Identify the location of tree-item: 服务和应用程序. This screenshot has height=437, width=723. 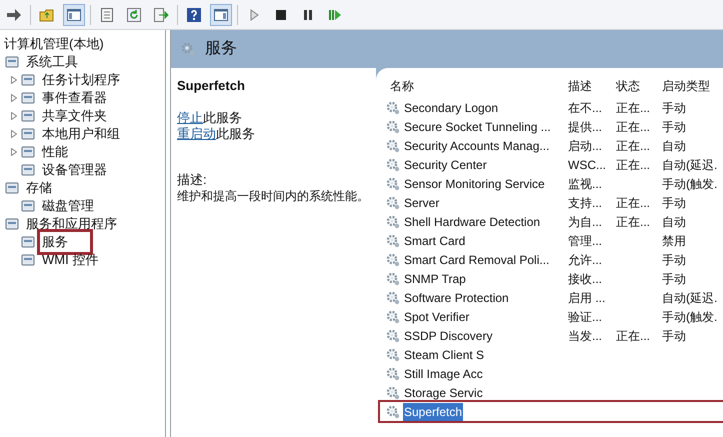
(71, 224).